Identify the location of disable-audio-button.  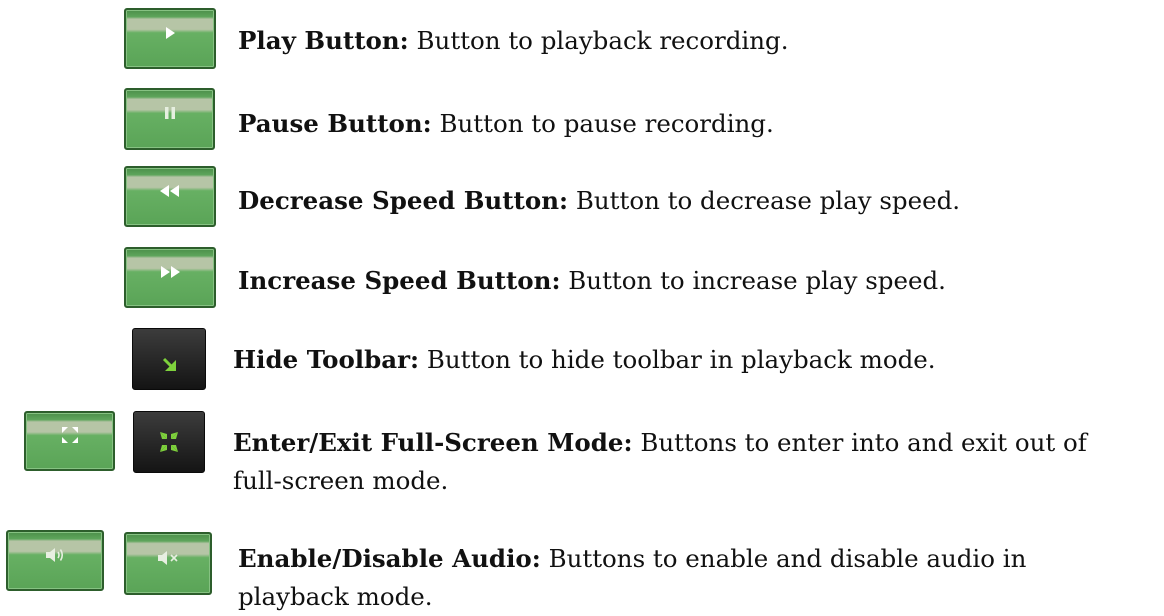
(168, 563).